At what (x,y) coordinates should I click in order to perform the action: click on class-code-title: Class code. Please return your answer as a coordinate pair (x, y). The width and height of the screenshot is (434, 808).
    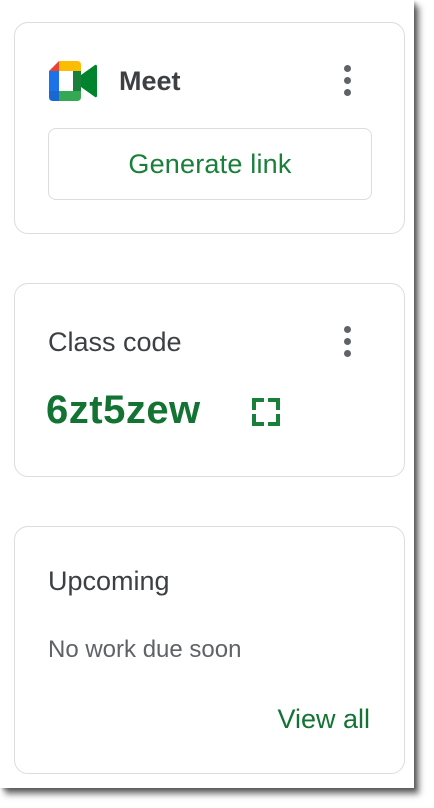
    Looking at the image, I should click on (115, 342).